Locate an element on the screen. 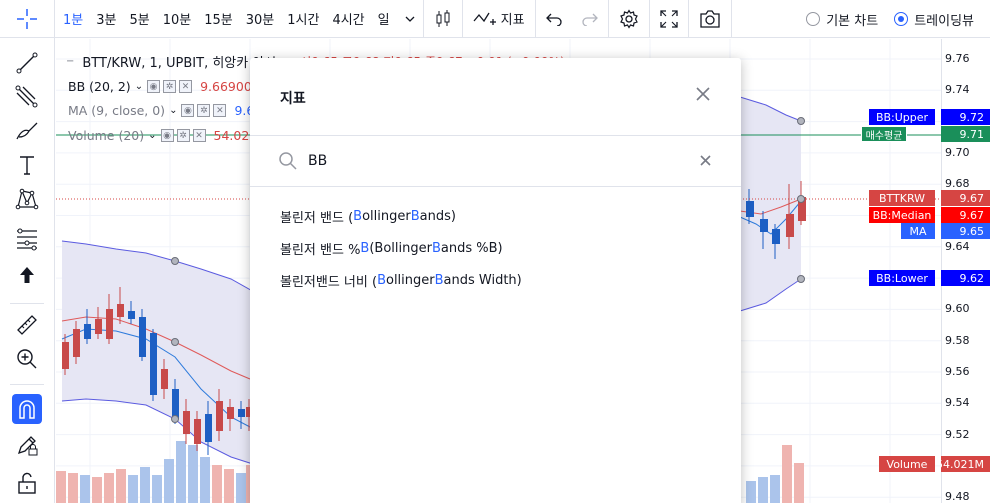  crosshair-icon is located at coordinates (27, 18).